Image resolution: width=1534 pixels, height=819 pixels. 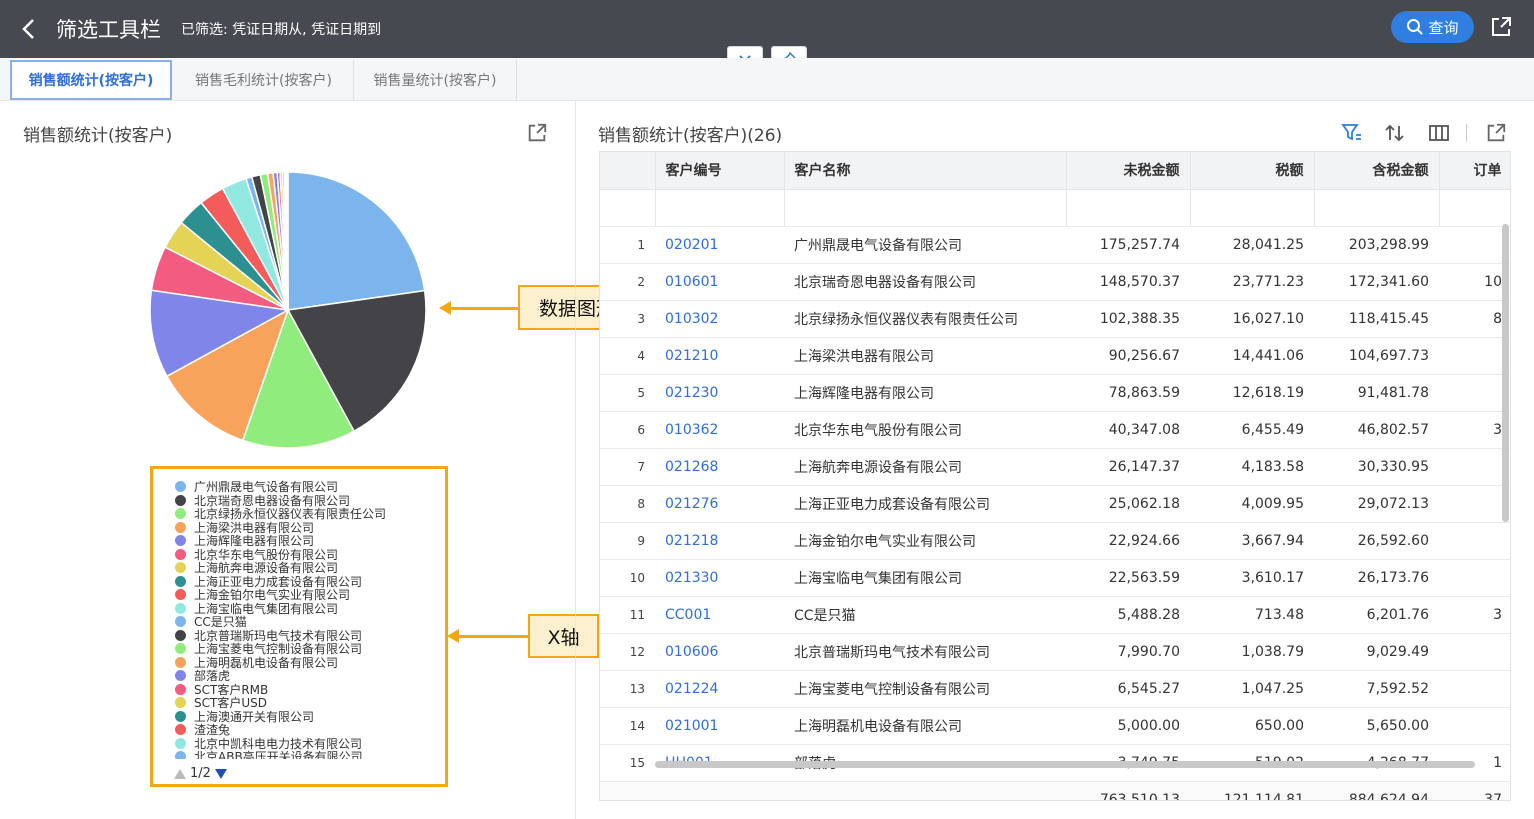 I want to click on customer-name-cell: 上海宝菱电气控制设备有限公司, so click(x=925, y=689).